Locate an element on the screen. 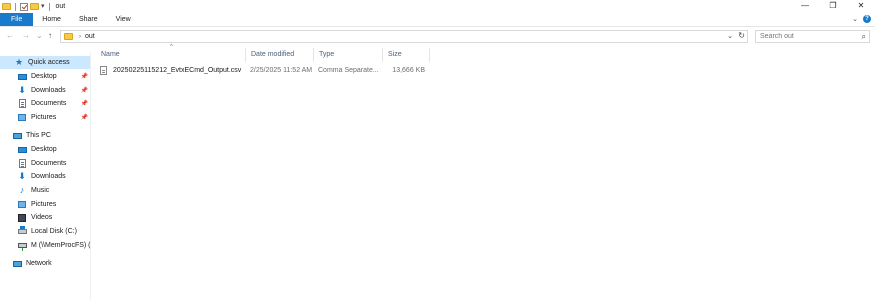  csv-file-icon is located at coordinates (103, 70).